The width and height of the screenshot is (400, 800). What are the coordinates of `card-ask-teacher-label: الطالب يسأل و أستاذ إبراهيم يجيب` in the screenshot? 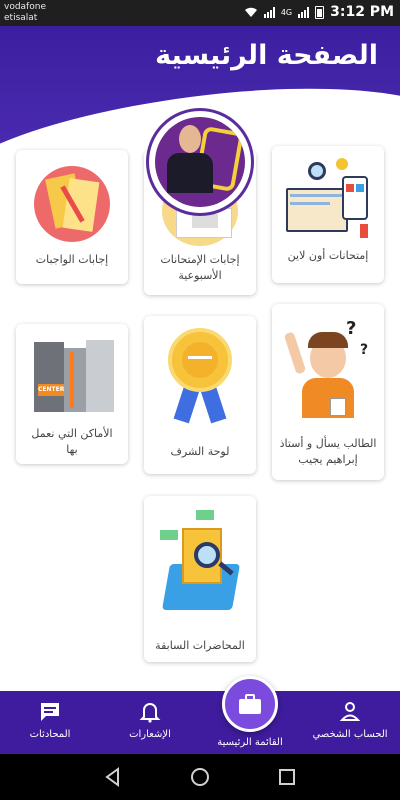 It's located at (328, 451).